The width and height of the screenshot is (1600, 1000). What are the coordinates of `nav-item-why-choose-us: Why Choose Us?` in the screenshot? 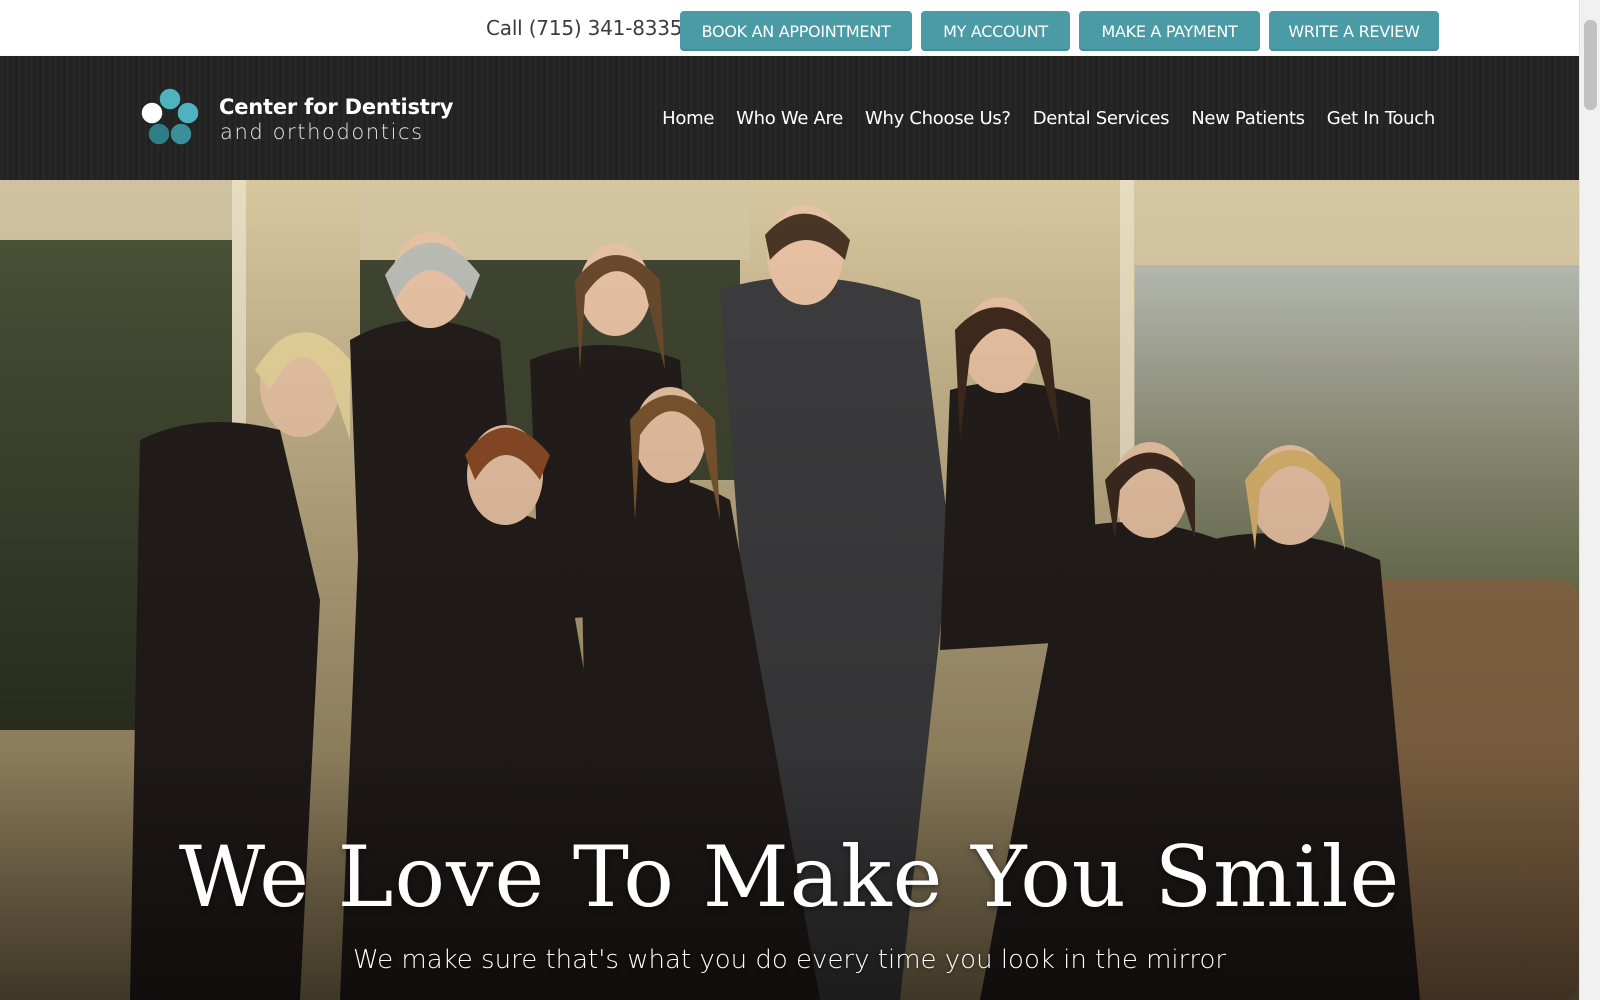 It's located at (938, 118).